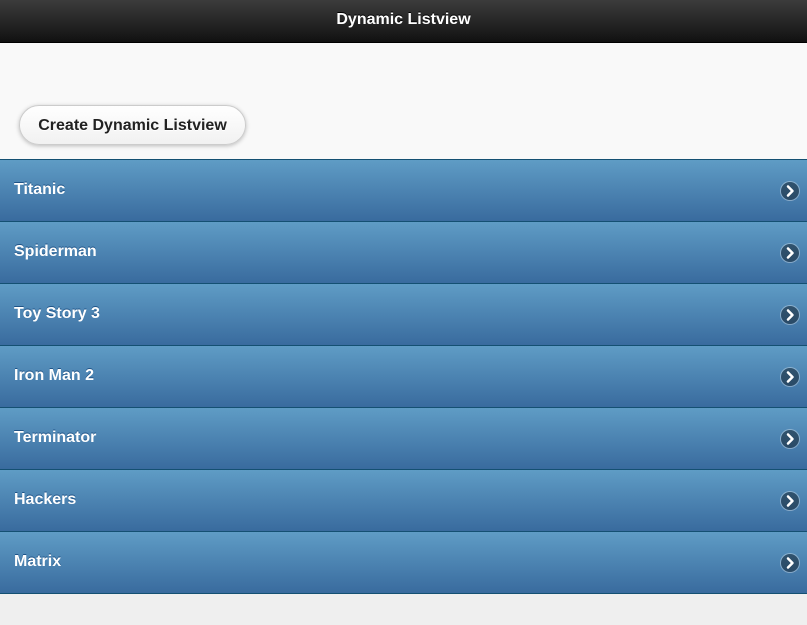  I want to click on list-item-label: Iron Man 2, so click(54, 375).